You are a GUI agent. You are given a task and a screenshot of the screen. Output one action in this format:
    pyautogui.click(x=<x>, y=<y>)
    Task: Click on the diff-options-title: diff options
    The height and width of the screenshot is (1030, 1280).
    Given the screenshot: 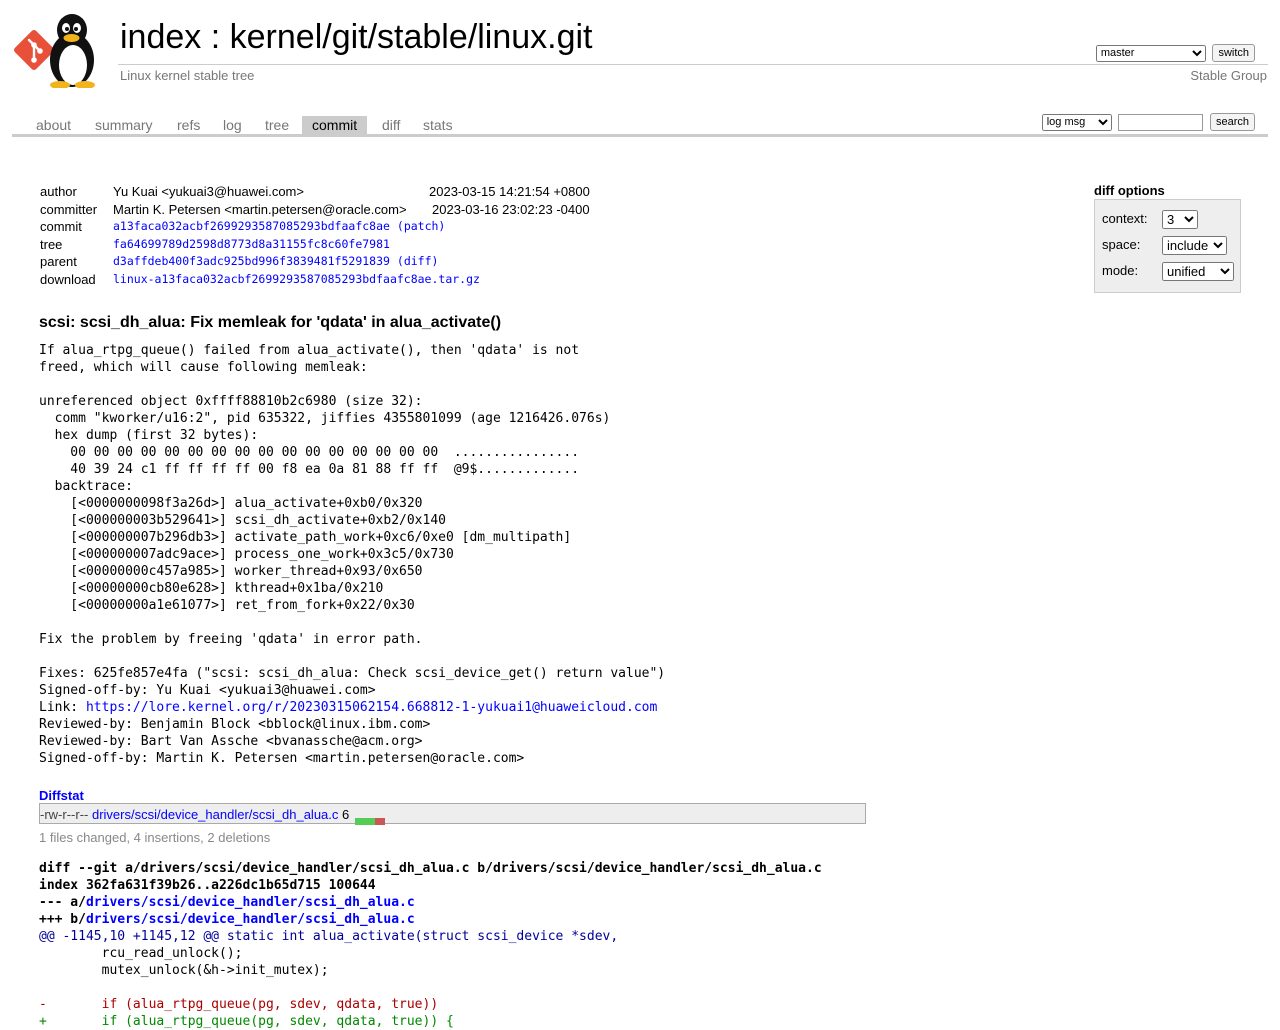 What is the action you would take?
    pyautogui.click(x=1129, y=190)
    